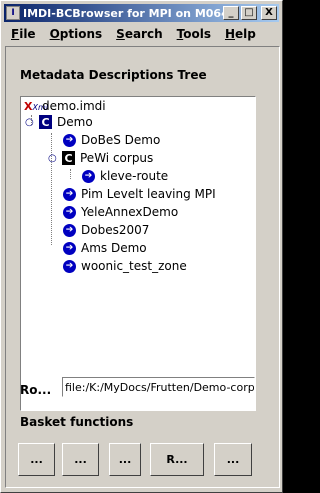 The height and width of the screenshot is (493, 320). What do you see at coordinates (269, 13) in the screenshot?
I see `close-button: X` at bounding box center [269, 13].